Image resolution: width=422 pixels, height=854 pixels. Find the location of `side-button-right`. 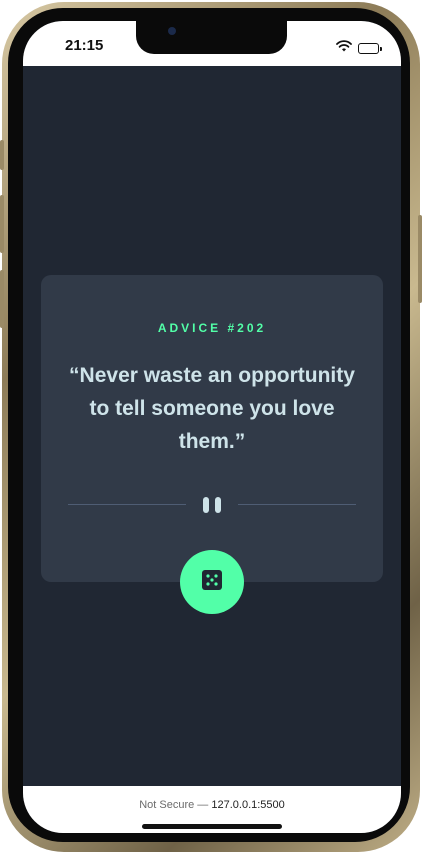

side-button-right is located at coordinates (420, 259).